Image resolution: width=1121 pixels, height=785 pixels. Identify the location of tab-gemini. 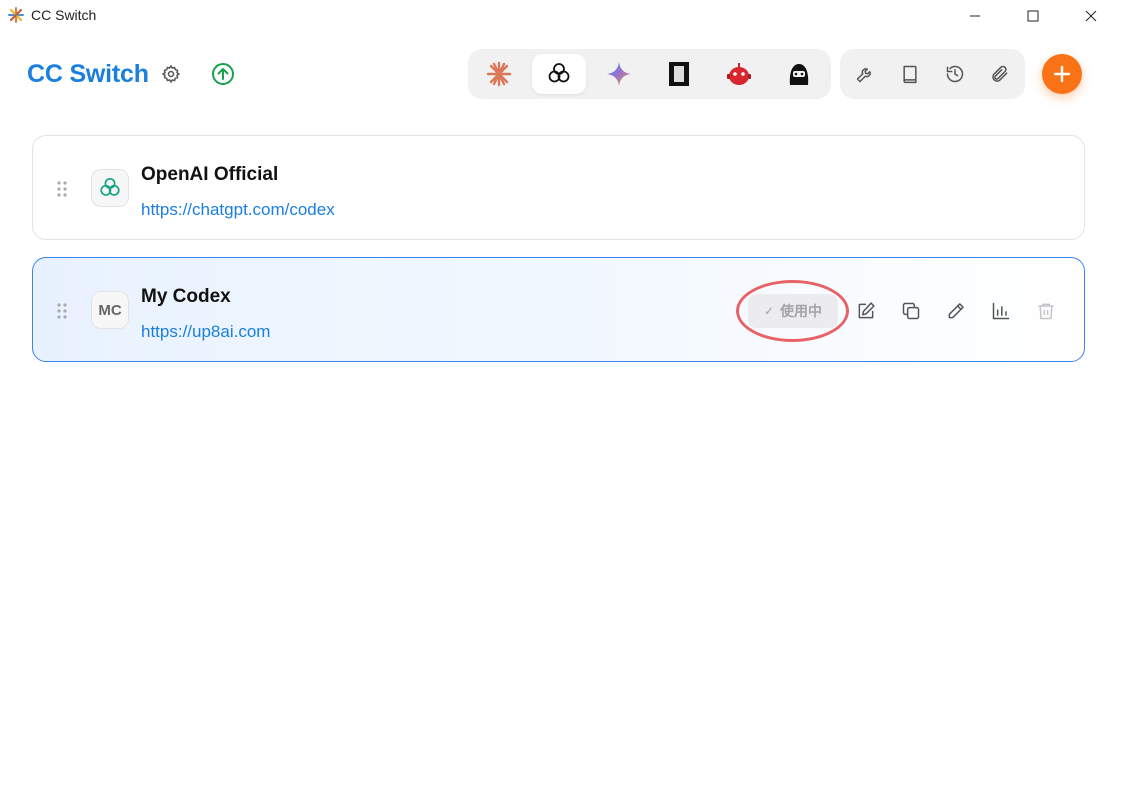
(619, 74).